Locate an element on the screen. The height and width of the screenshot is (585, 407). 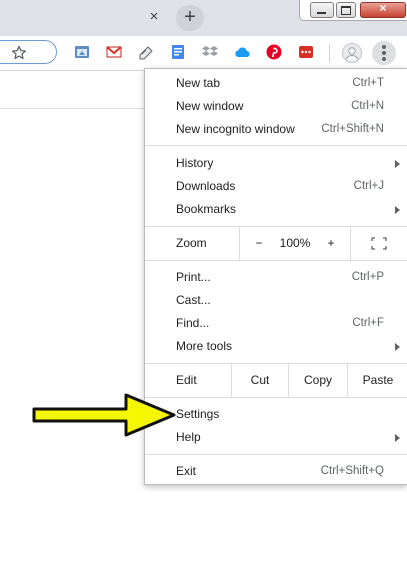
menu-item-shortcut: Ctrl+Shift+Q is located at coordinates (352, 471).